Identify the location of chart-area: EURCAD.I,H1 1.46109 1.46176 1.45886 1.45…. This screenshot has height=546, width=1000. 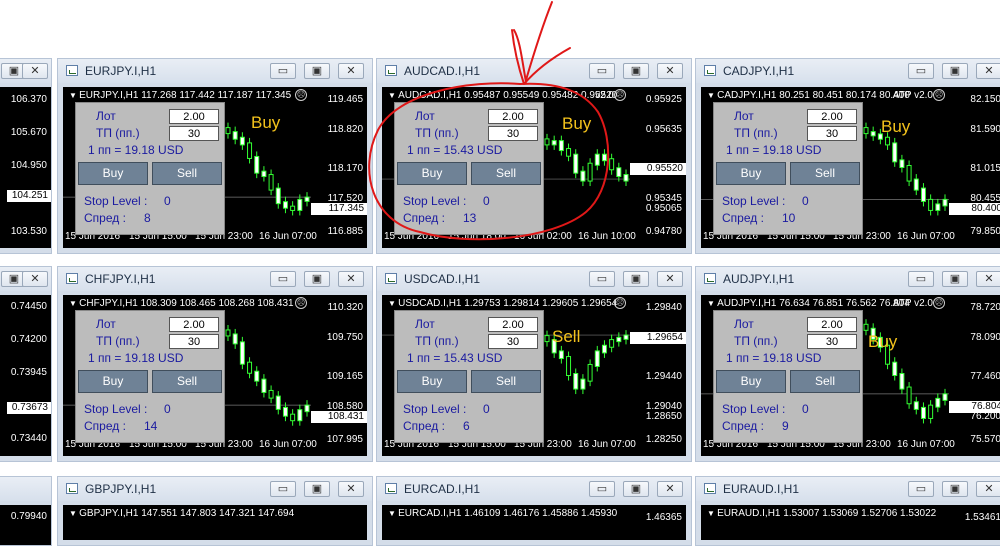
(534, 522).